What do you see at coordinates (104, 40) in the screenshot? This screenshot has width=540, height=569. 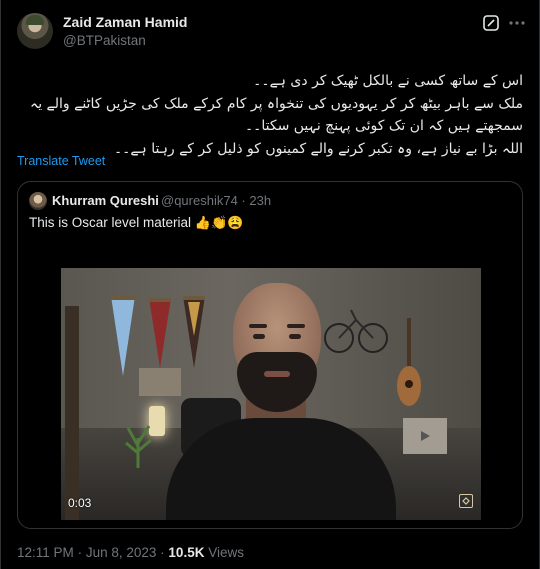 I see `author-handle: @BTPakistan` at bounding box center [104, 40].